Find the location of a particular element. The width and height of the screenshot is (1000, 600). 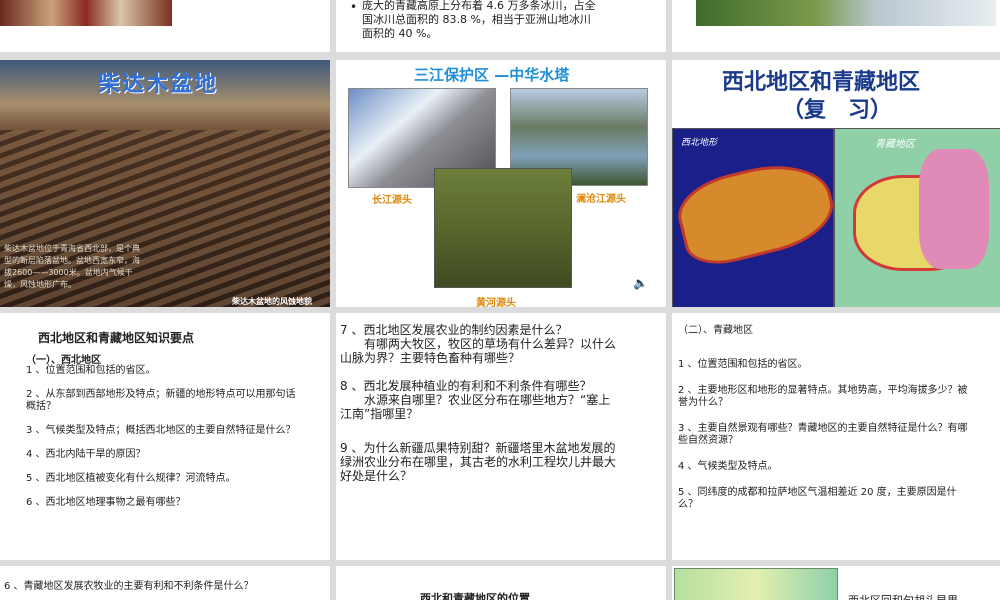

list-item: 6 、西北地区地理事物之最有哪些？ is located at coordinates (106, 502).